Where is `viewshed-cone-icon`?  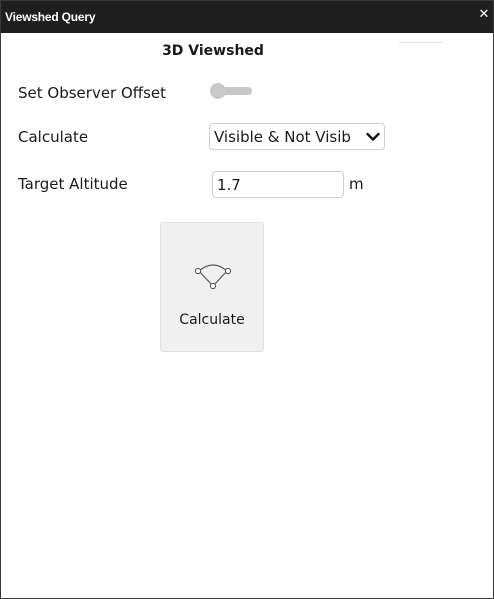
viewshed-cone-icon is located at coordinates (213, 277).